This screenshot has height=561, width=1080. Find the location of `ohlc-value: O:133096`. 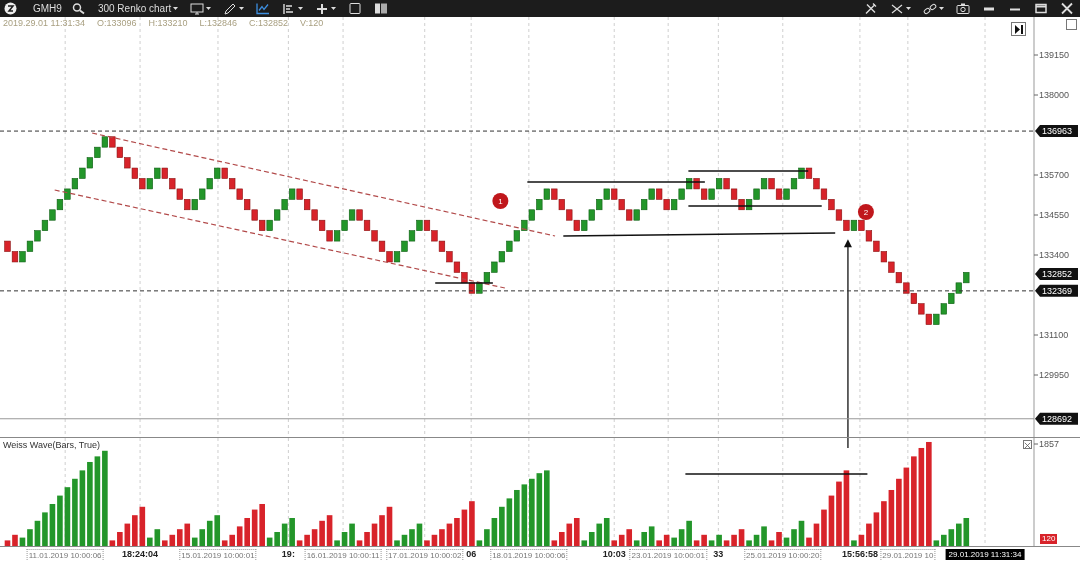

ohlc-value: O:133096 is located at coordinates (116, 23).